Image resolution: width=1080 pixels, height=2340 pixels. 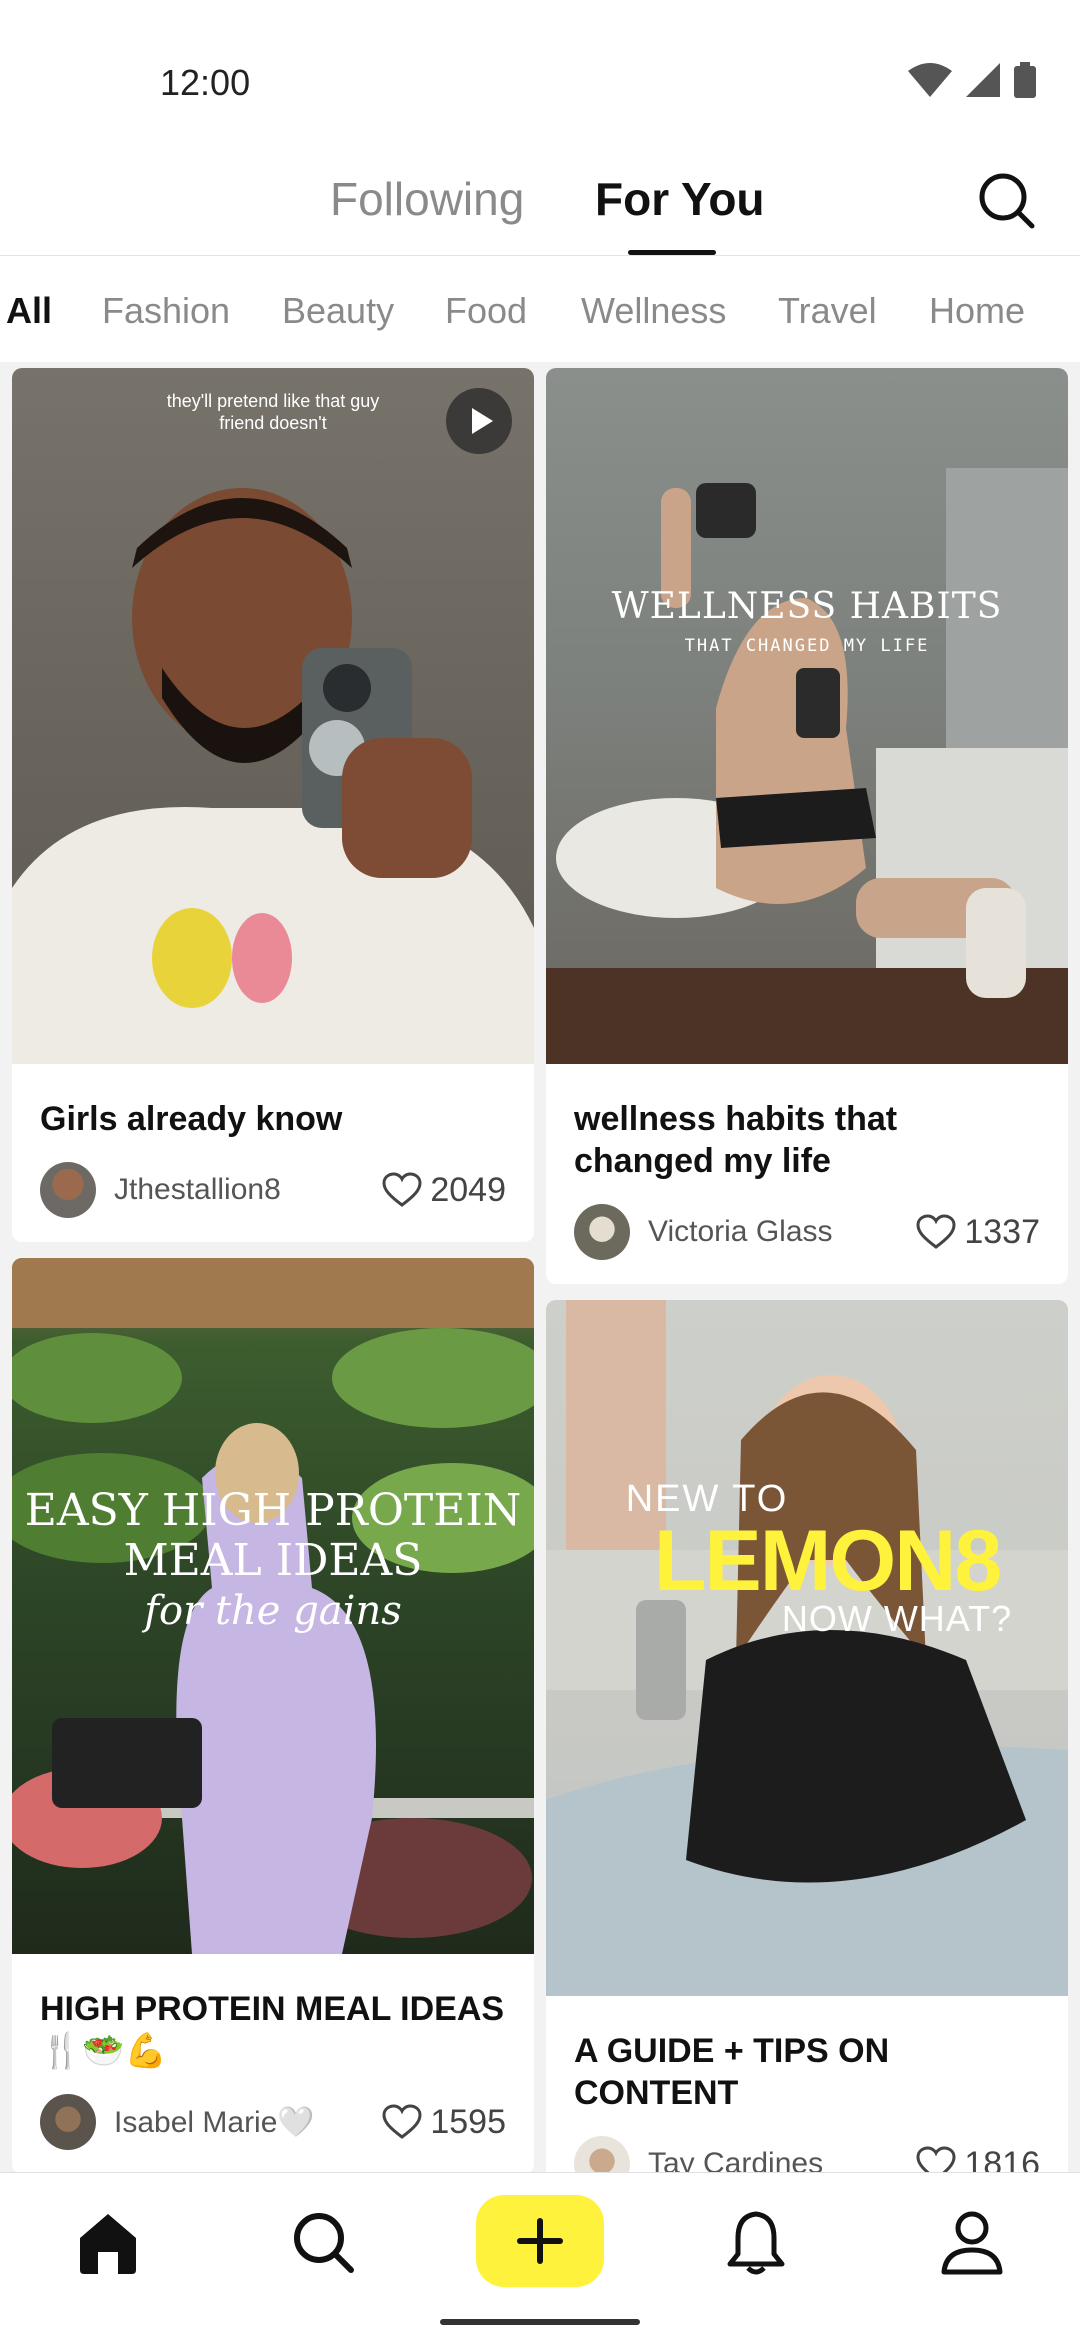 I want to click on profile-icon, so click(x=972, y=2243).